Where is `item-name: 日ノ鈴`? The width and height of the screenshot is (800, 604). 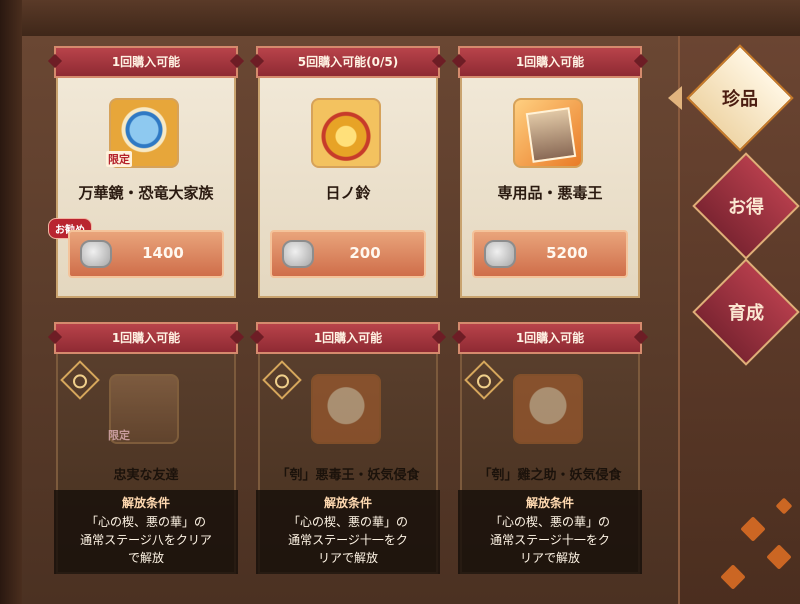 item-name: 日ノ鈴 is located at coordinates (348, 193).